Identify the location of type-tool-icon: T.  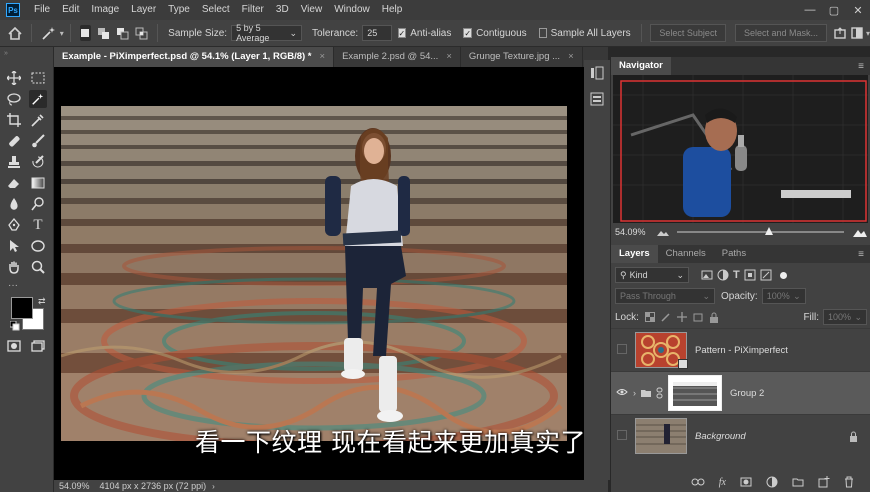
(38, 225).